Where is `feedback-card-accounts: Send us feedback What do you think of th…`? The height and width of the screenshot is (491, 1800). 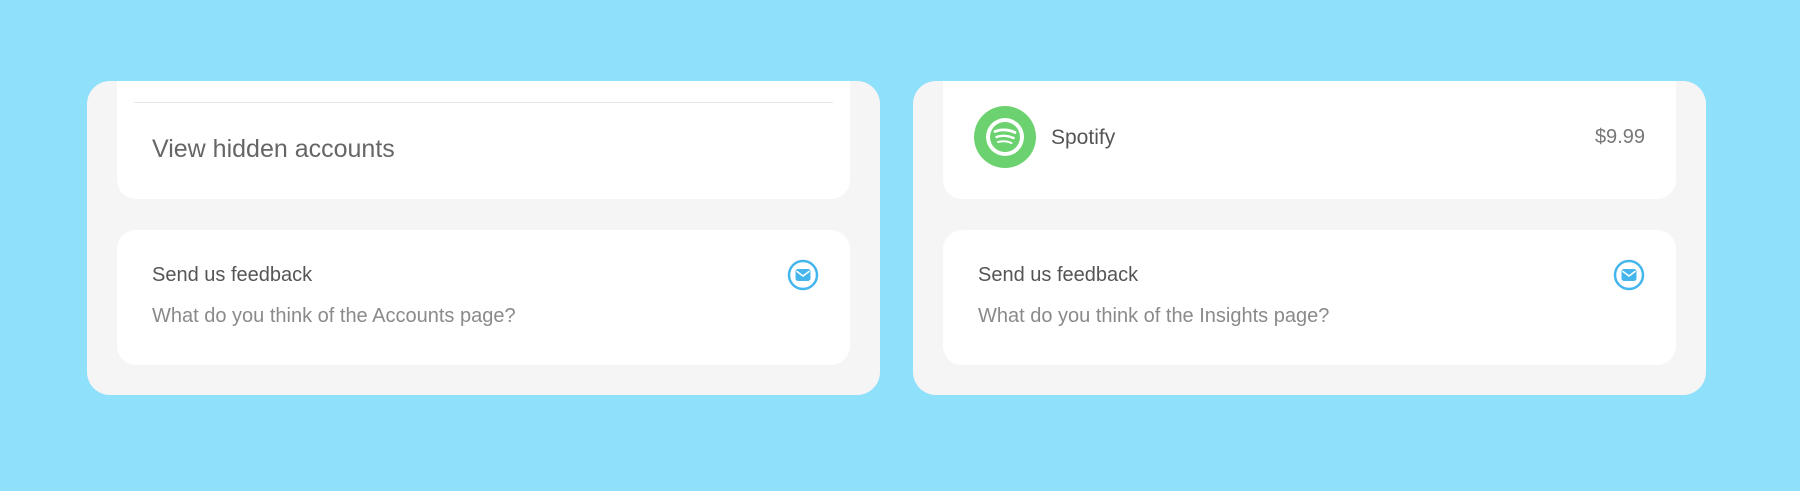
feedback-card-accounts: Send us feedback What do you think of th… is located at coordinates (483, 297).